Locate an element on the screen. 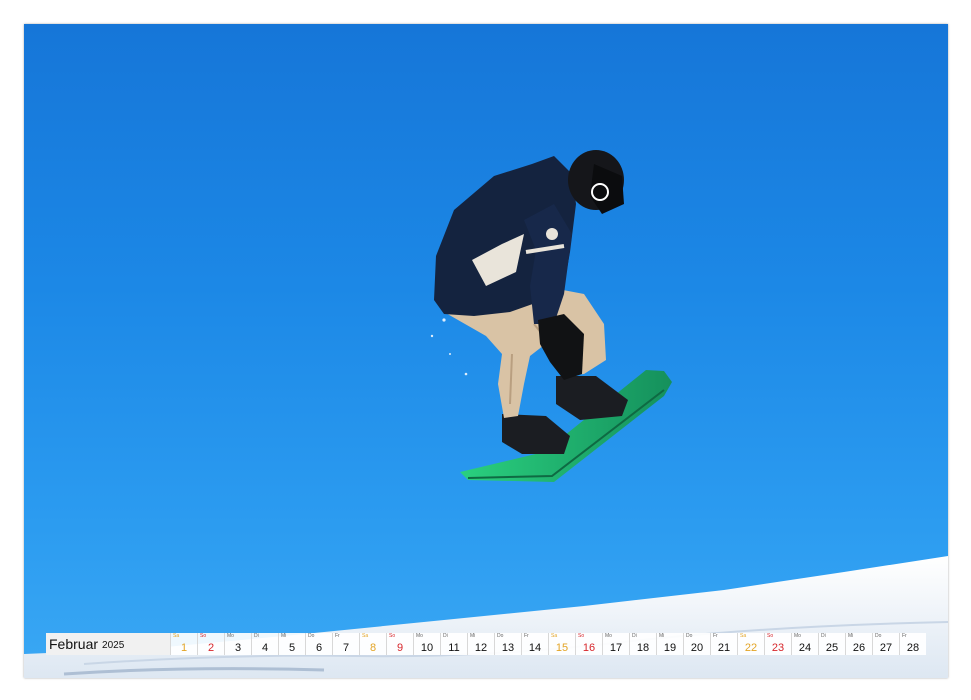 The image size is (971, 700). calendar-day: Do 27 is located at coordinates (885, 644).